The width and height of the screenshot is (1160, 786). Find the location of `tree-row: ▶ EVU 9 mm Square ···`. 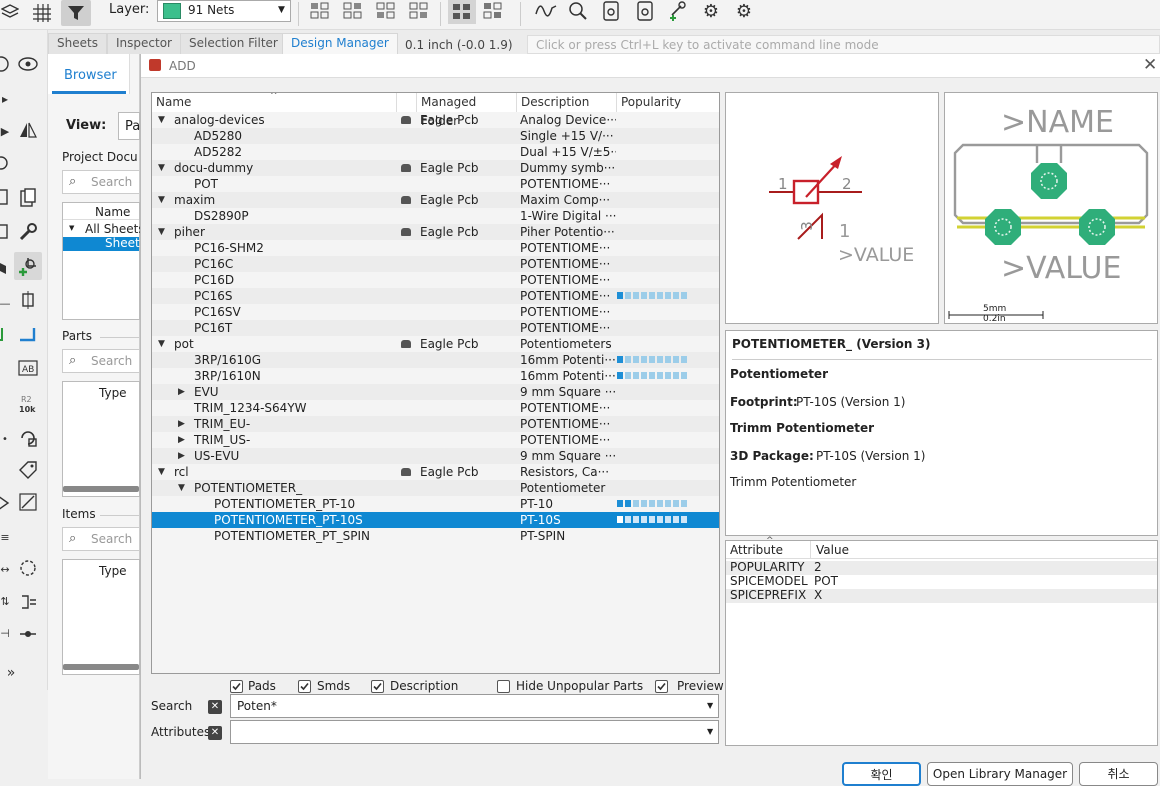

tree-row: ▶ EVU 9 mm Square ··· is located at coordinates (435, 392).